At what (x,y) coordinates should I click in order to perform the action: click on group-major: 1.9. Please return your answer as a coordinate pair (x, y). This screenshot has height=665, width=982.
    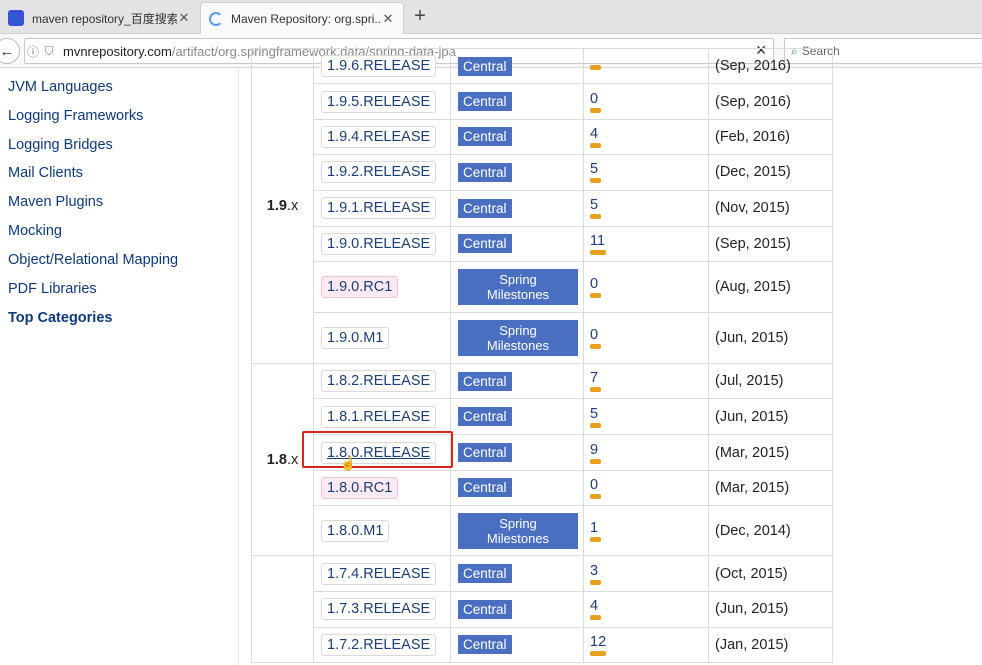
    Looking at the image, I should click on (276, 205).